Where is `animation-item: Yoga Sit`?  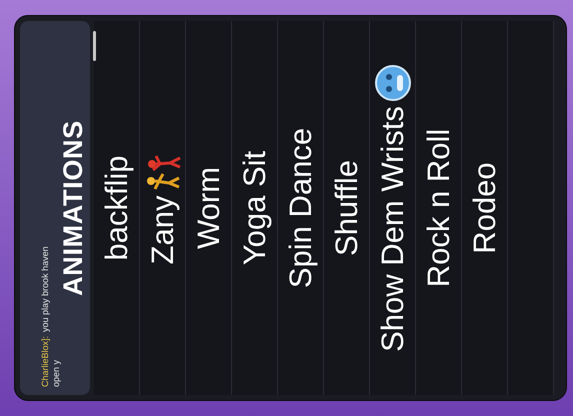
animation-item: Yoga Sit is located at coordinates (255, 208).